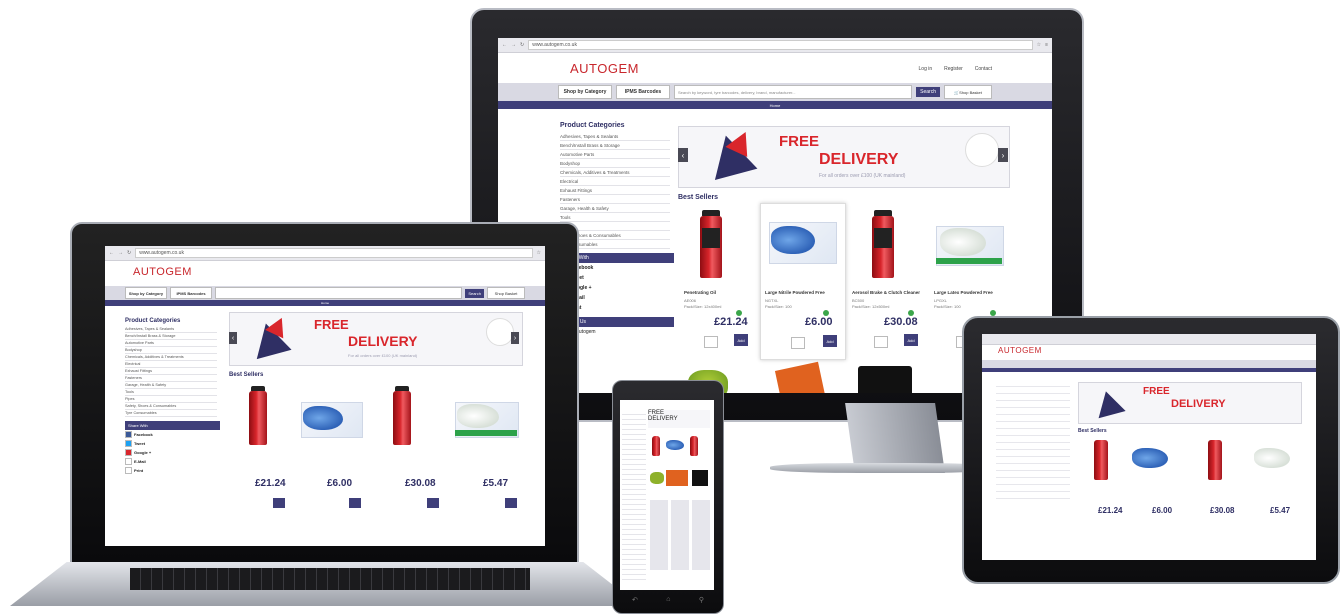  What do you see at coordinates (171, 406) in the screenshot?
I see `category-item: Safety, Shoes & Consumables` at bounding box center [171, 406].